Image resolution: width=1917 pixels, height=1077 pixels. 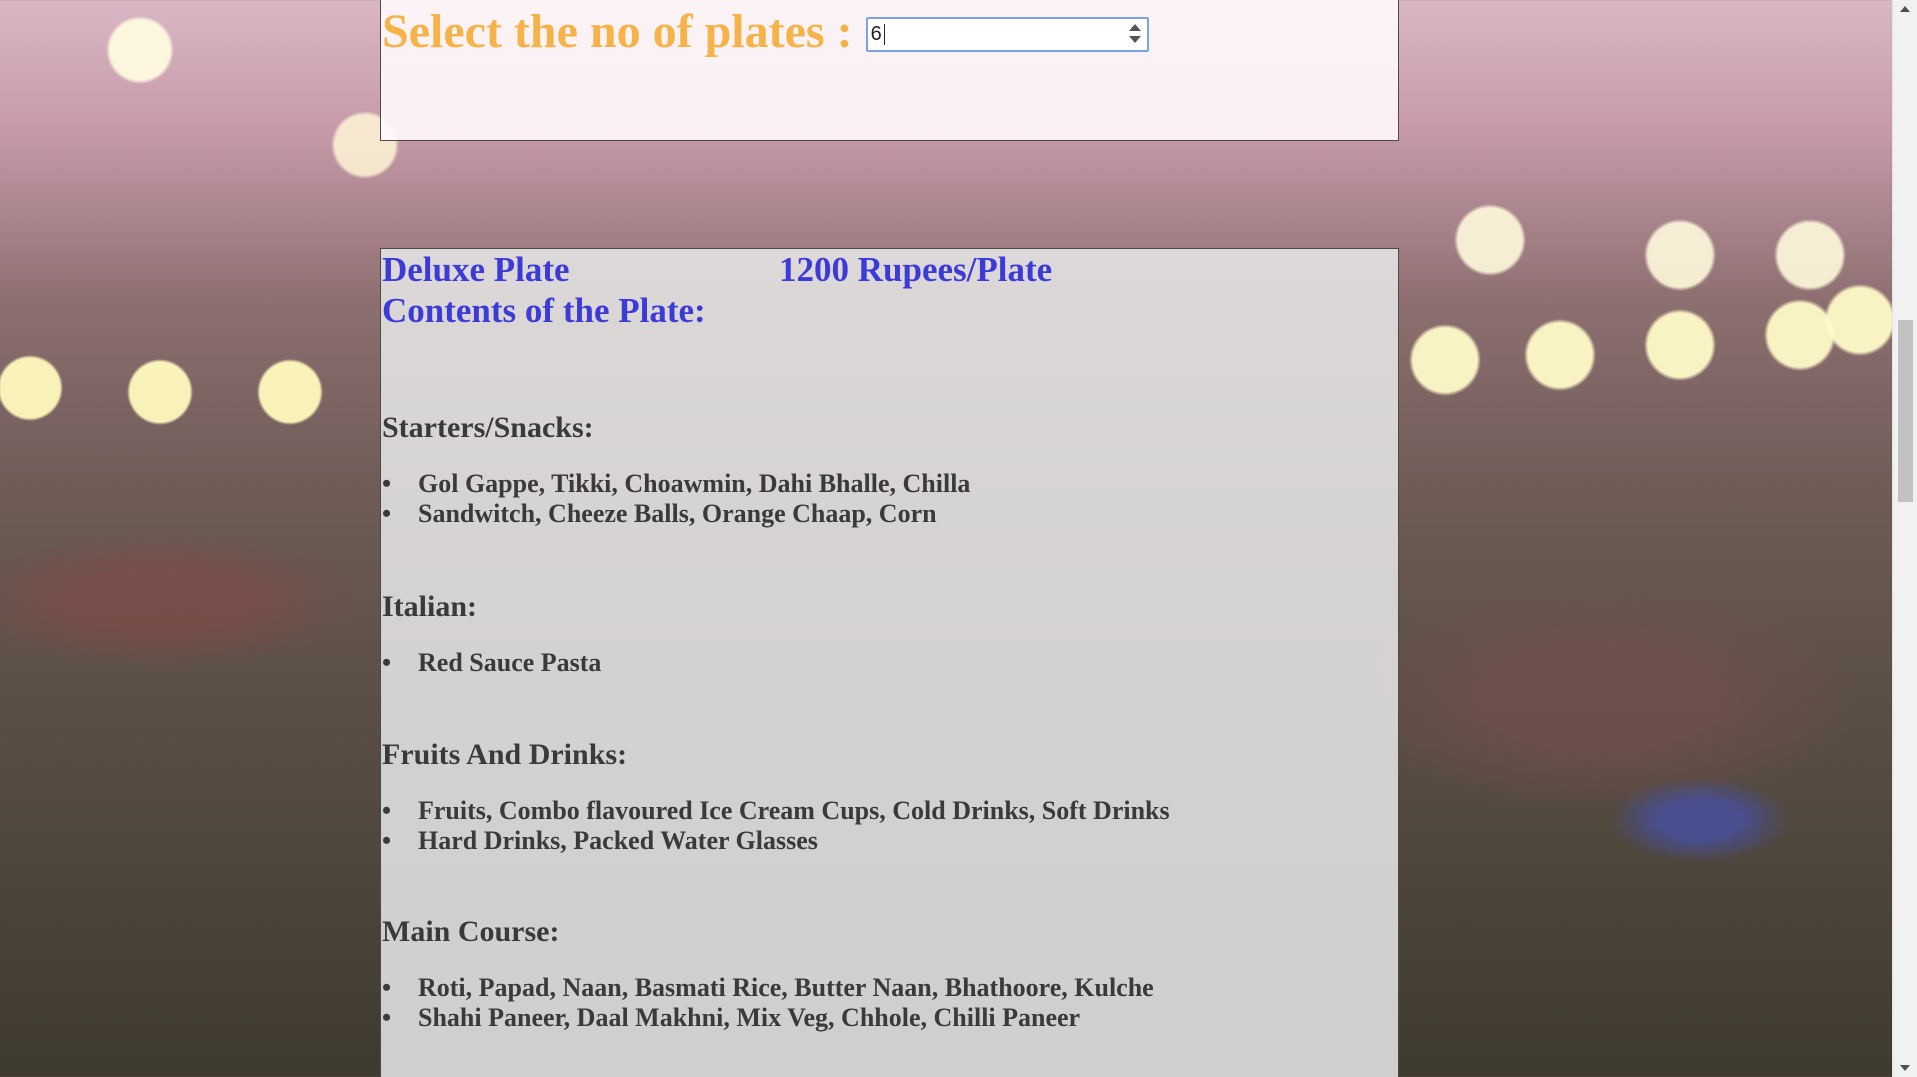 What do you see at coordinates (1134, 39) in the screenshot?
I see `decrement-arrow-icon` at bounding box center [1134, 39].